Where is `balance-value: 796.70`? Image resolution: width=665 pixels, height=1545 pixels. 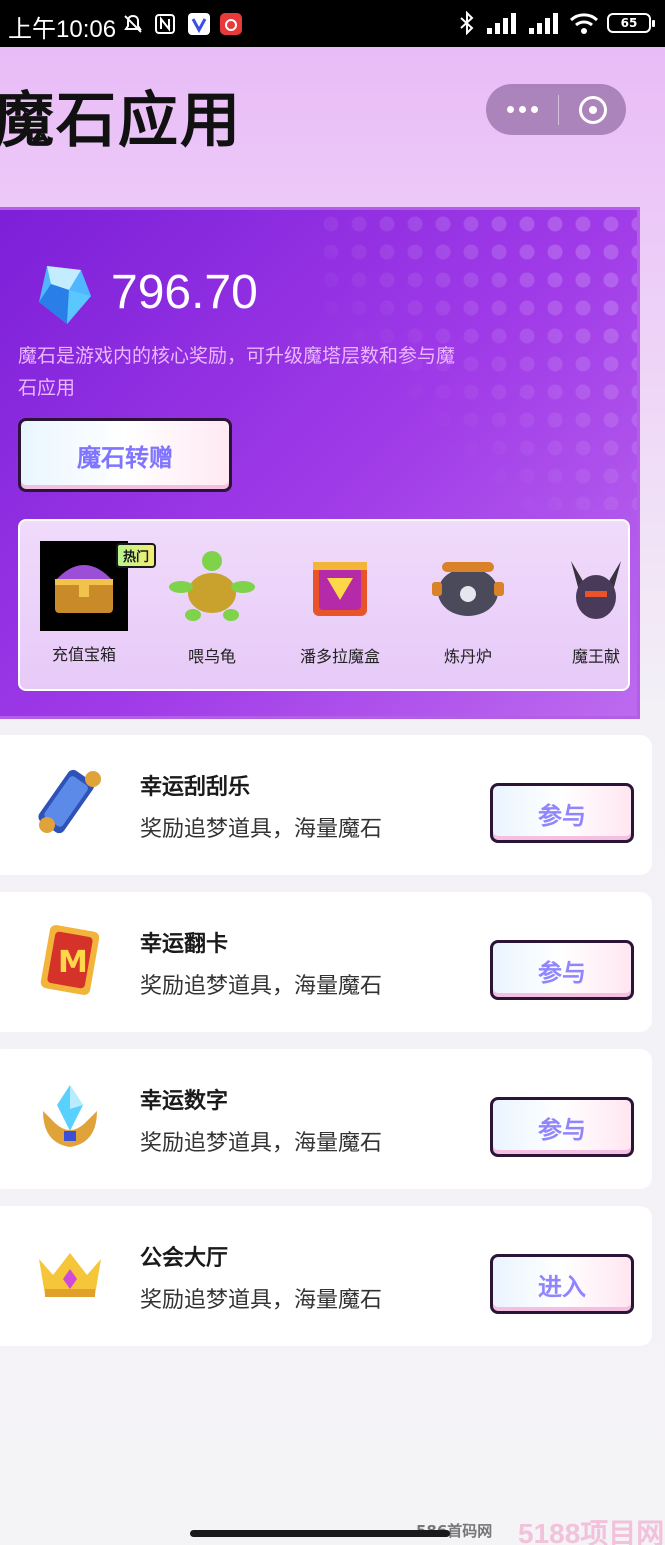
balance-value: 796.70 is located at coordinates (184, 292).